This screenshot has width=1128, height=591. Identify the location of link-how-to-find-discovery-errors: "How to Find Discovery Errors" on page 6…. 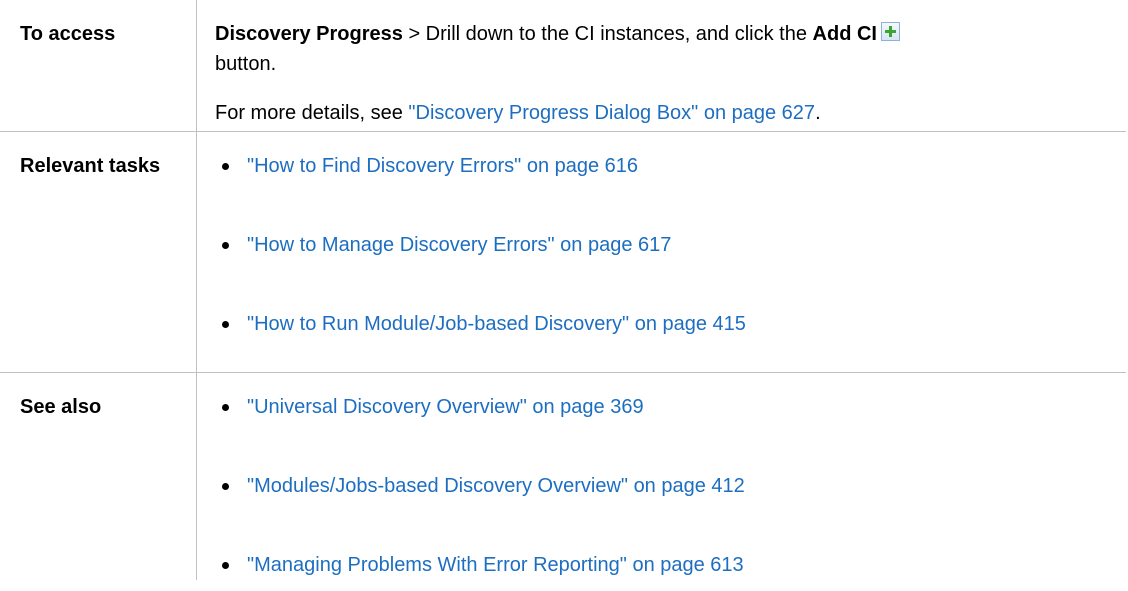
(442, 166).